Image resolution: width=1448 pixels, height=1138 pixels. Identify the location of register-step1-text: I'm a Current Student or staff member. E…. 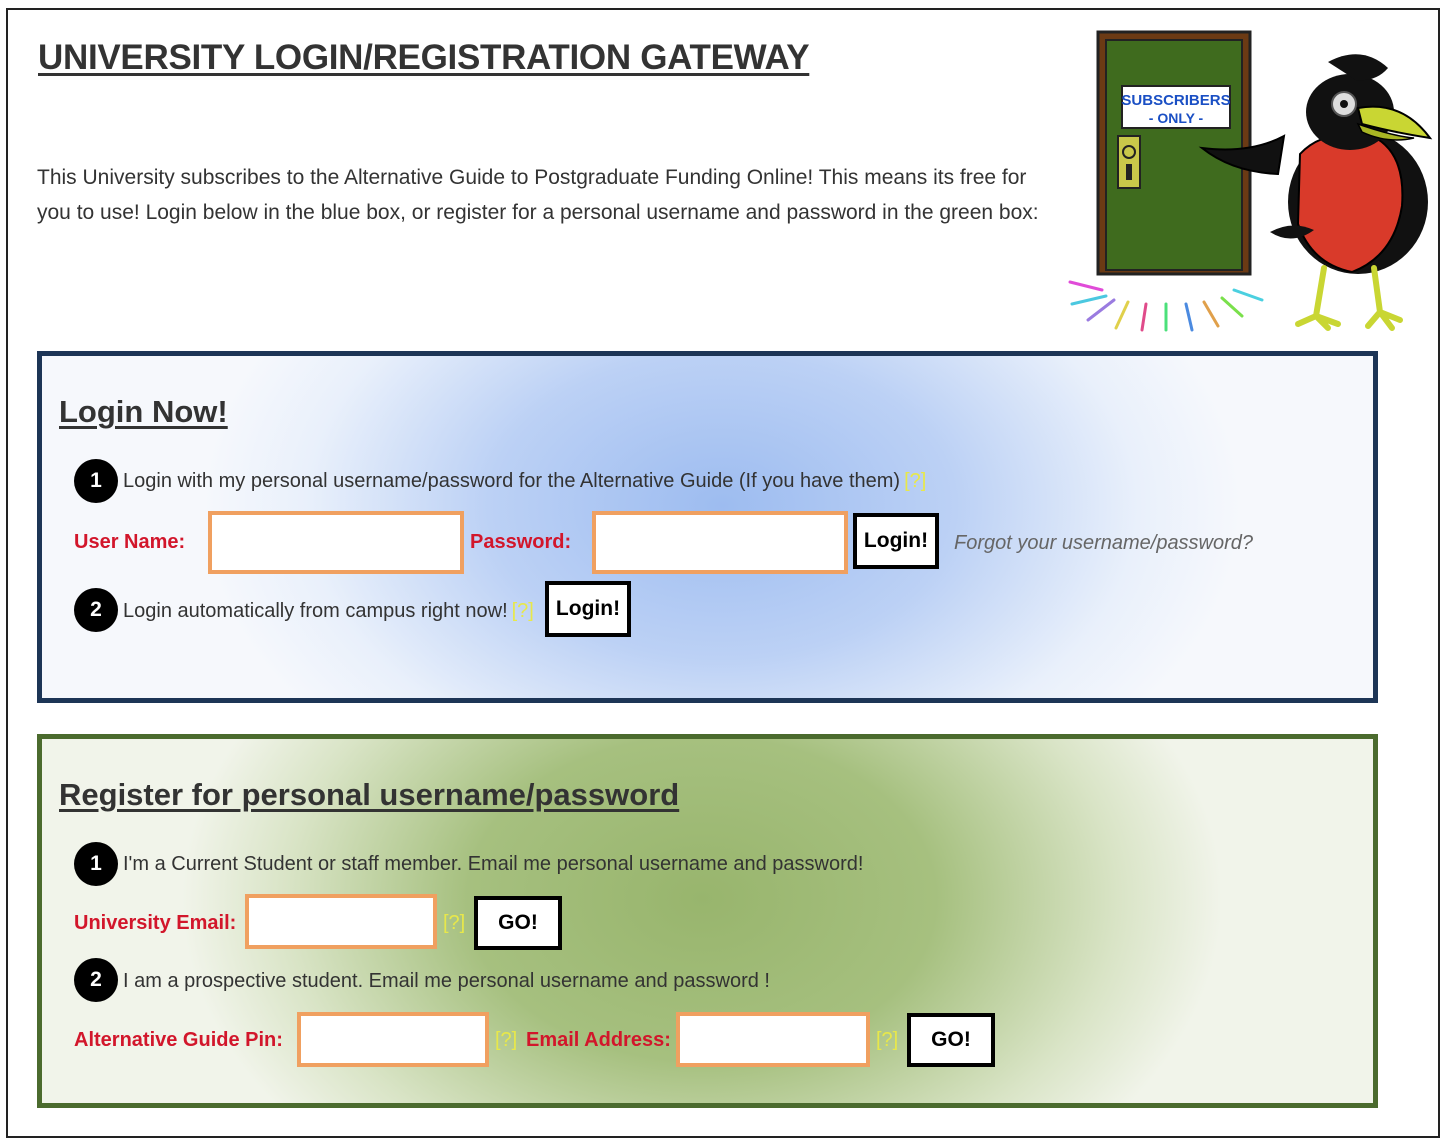
(493, 864).